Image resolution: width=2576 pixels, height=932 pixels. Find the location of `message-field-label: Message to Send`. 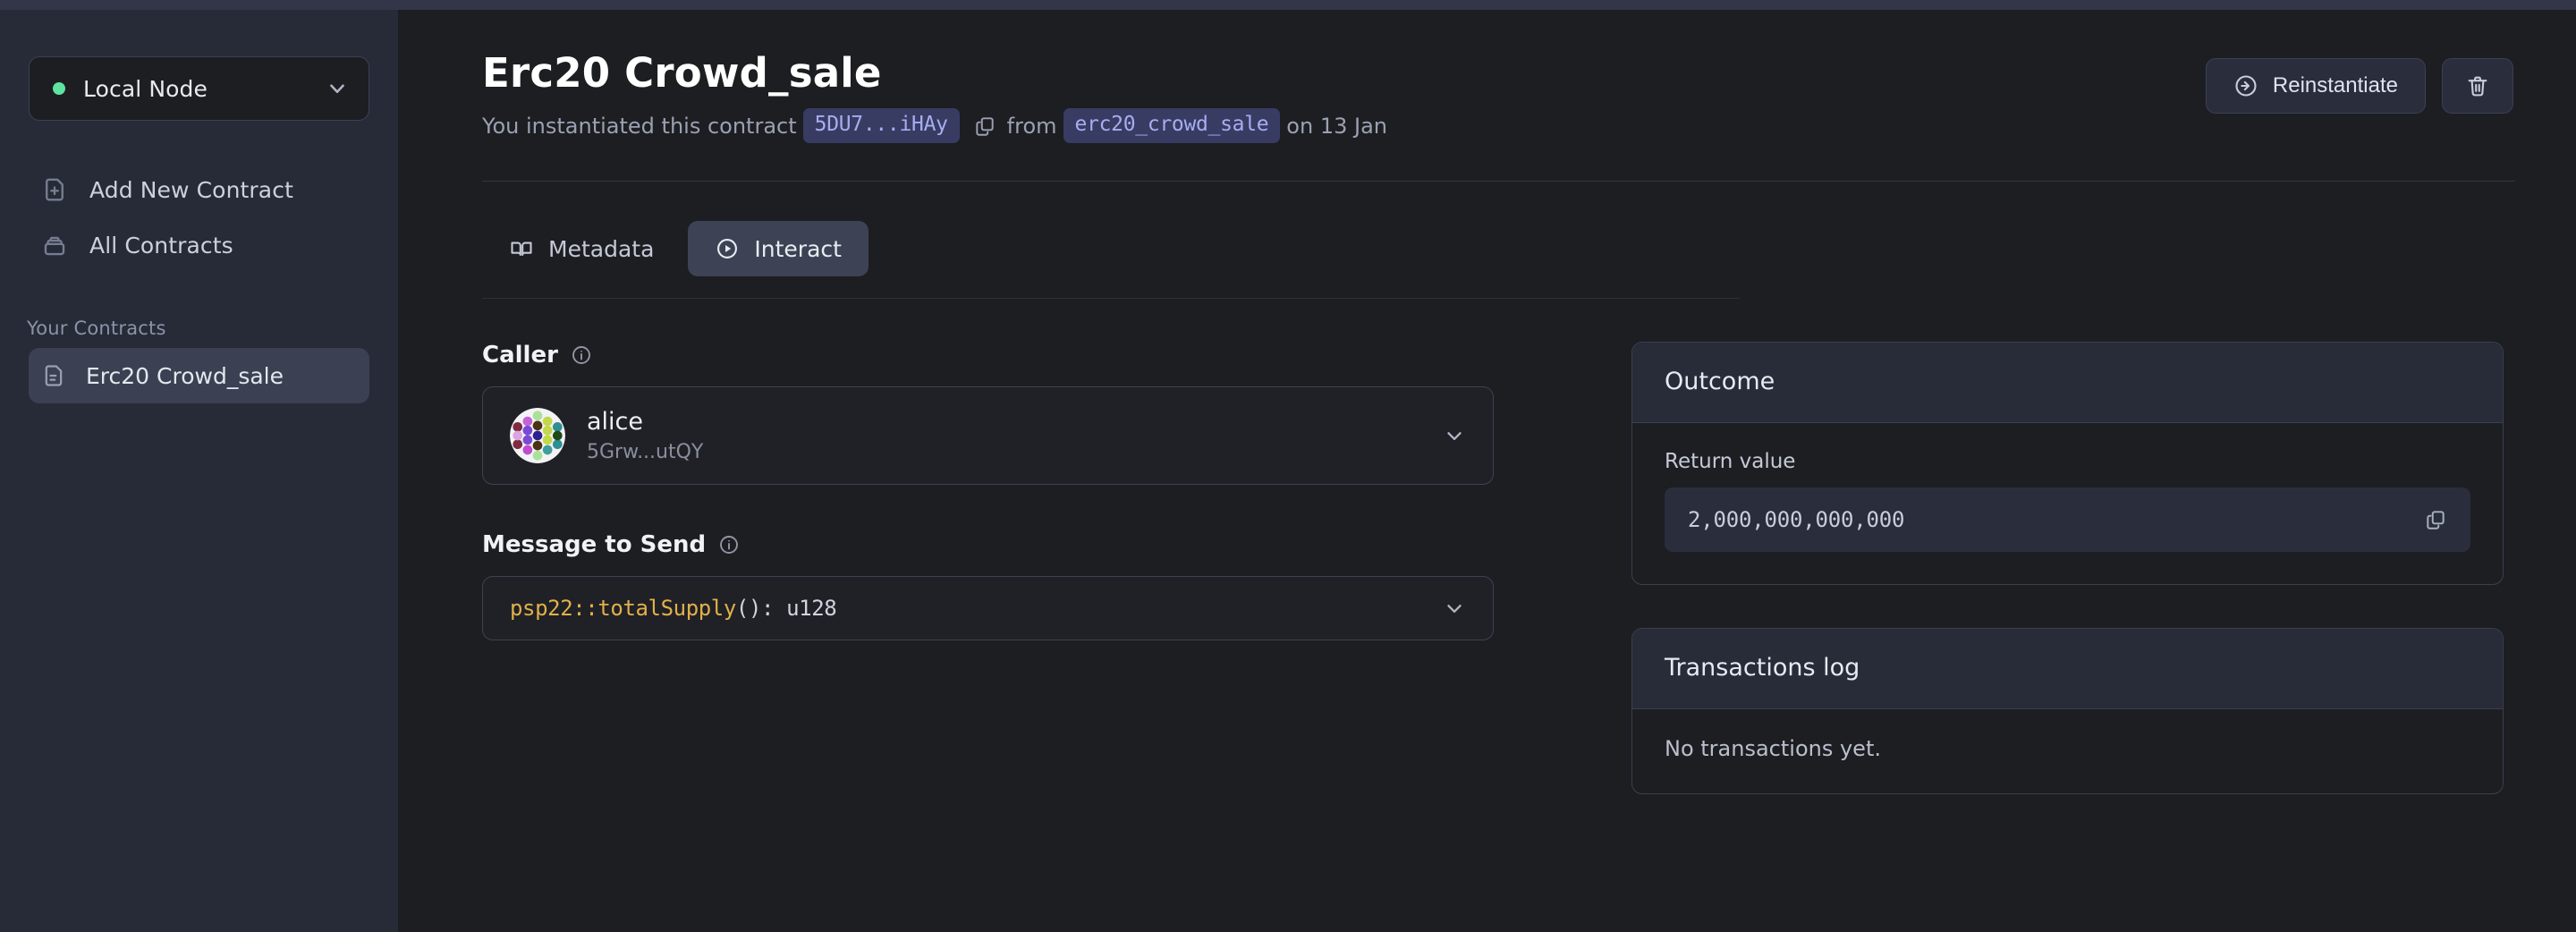

message-field-label: Message to Send is located at coordinates (989, 544).